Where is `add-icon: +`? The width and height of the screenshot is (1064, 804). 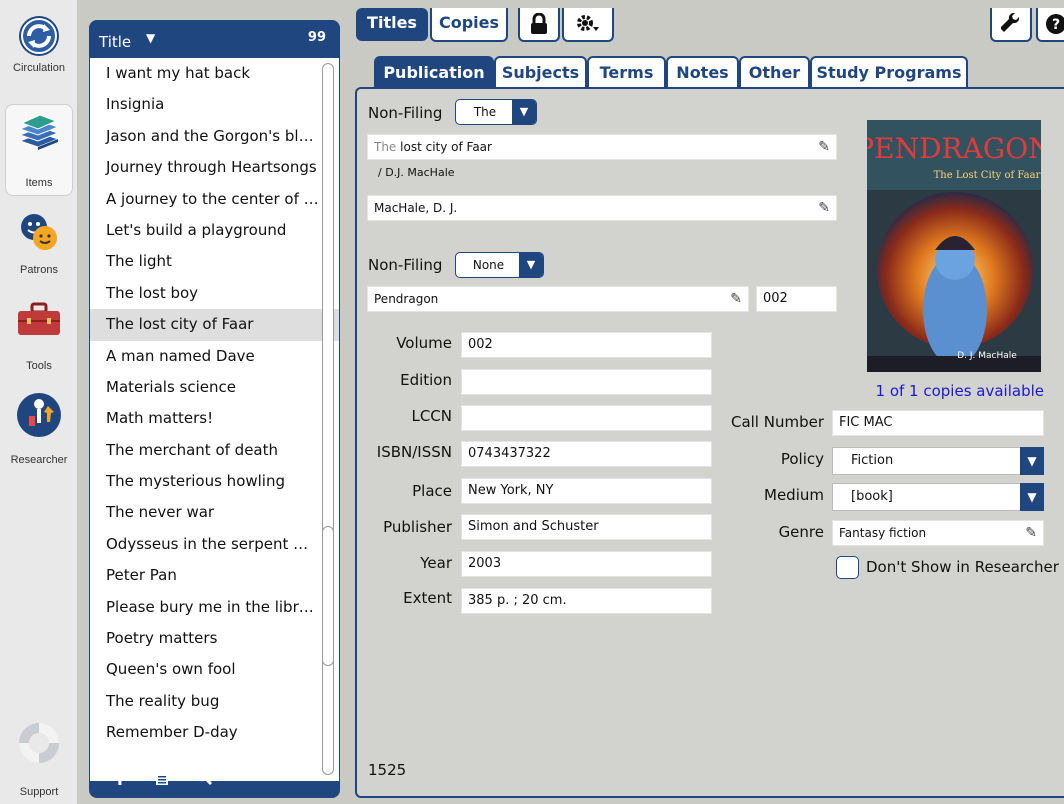
add-icon: + is located at coordinates (120, 777).